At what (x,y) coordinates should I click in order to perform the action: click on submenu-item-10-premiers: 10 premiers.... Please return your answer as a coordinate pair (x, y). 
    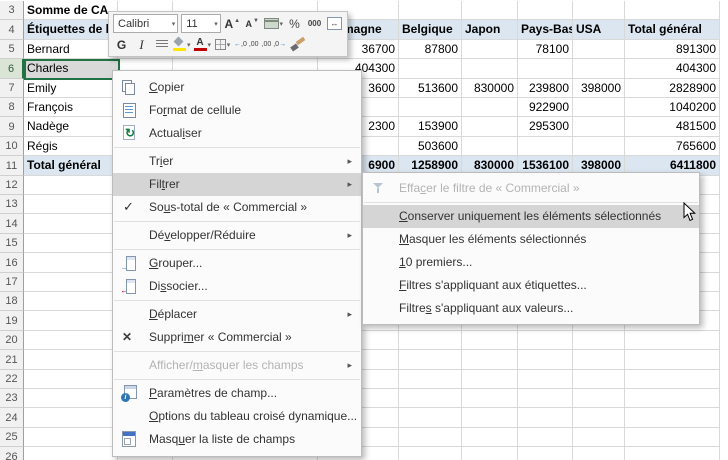
    Looking at the image, I should click on (531, 262).